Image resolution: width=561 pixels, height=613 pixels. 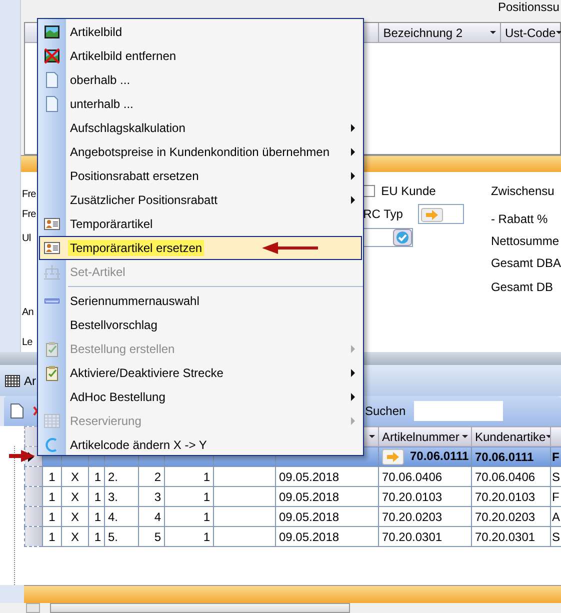 What do you see at coordinates (157, 497) in the screenshot?
I see `table-cell: 3` at bounding box center [157, 497].